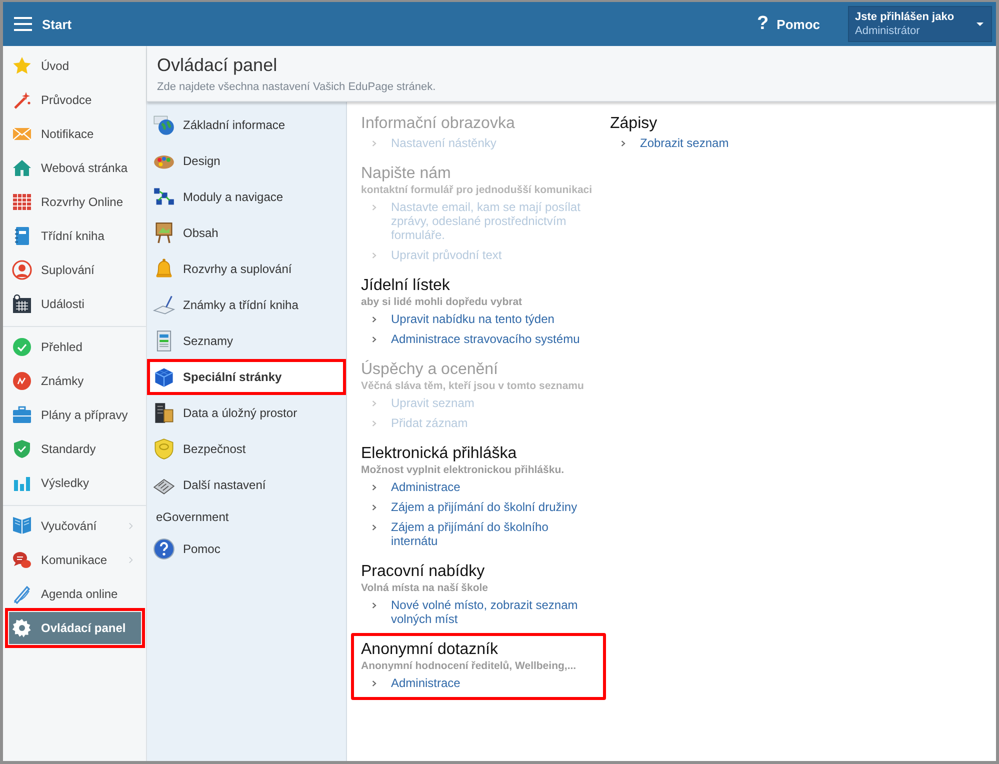  I want to click on grade-circle-icon, so click(22, 381).